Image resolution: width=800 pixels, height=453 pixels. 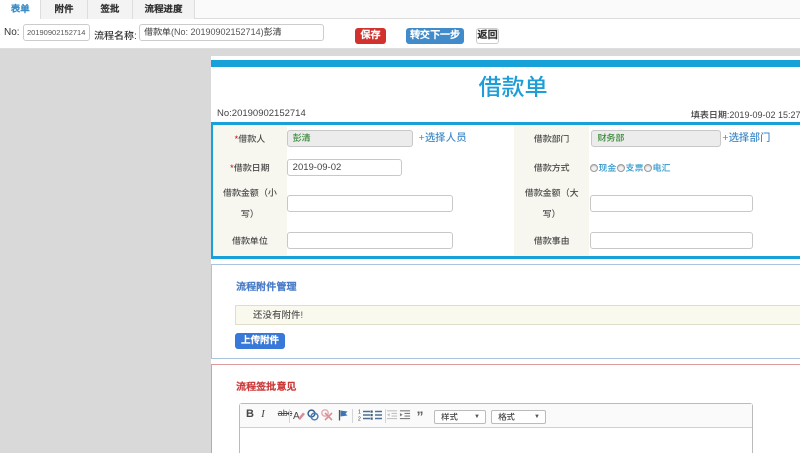 I want to click on svg-text: 2, so click(x=359, y=419).